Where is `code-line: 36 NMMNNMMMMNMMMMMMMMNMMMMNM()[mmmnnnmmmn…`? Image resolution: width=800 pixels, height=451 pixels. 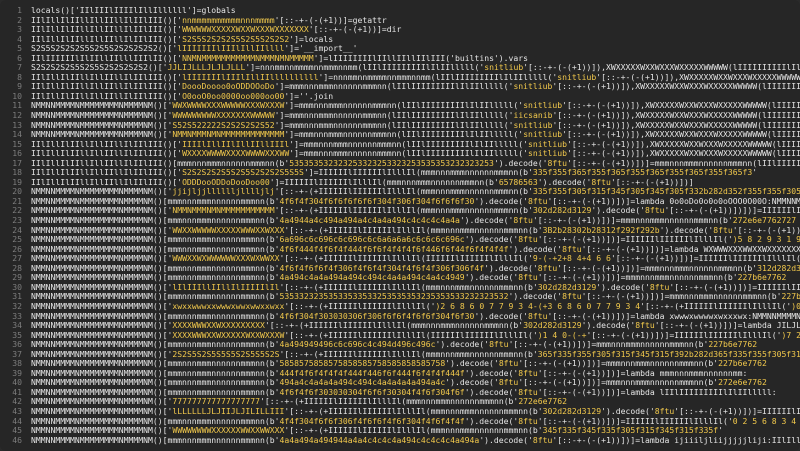 code-line: 36 NMMNNMMMMNMMMMMMMMNMMMMNM()[mmmnnnmmmn… is located at coordinates (400, 345).